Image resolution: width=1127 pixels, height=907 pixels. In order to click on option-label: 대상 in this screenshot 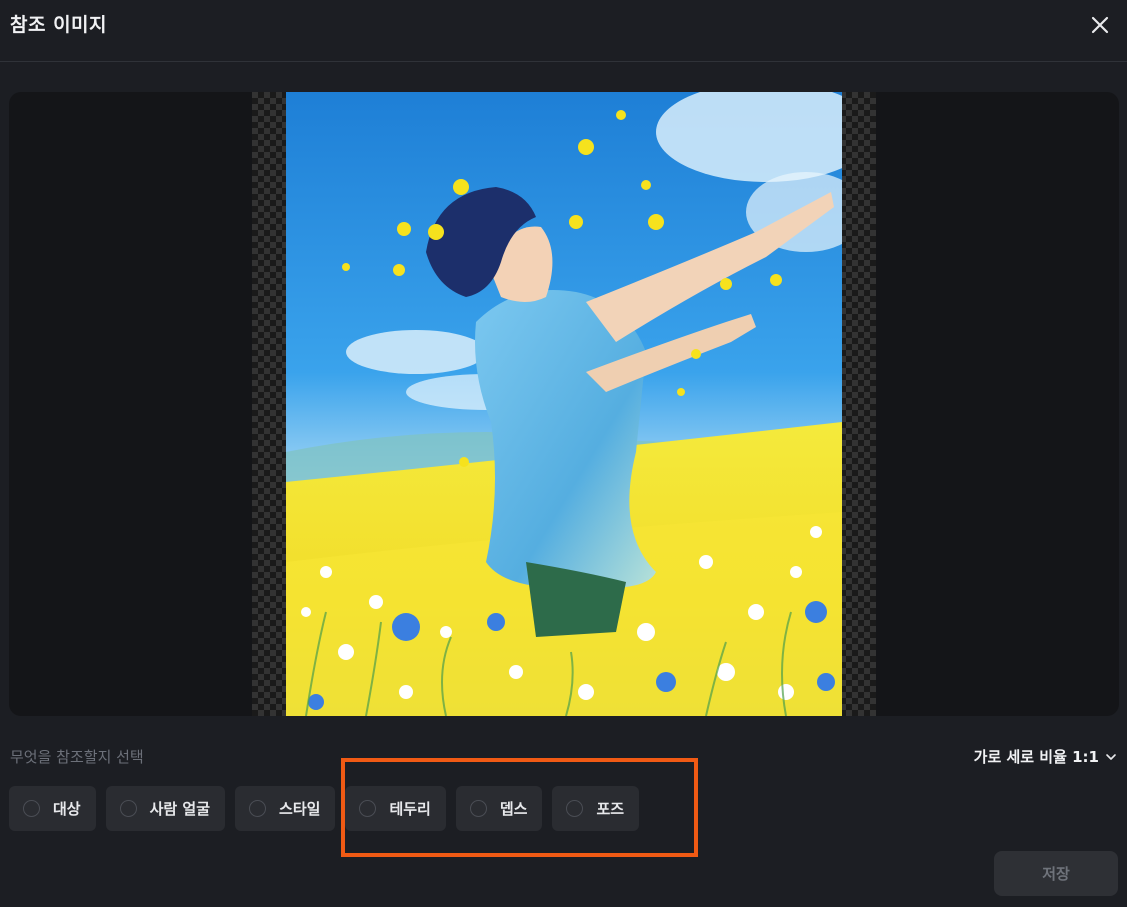, I will do `click(67, 809)`.